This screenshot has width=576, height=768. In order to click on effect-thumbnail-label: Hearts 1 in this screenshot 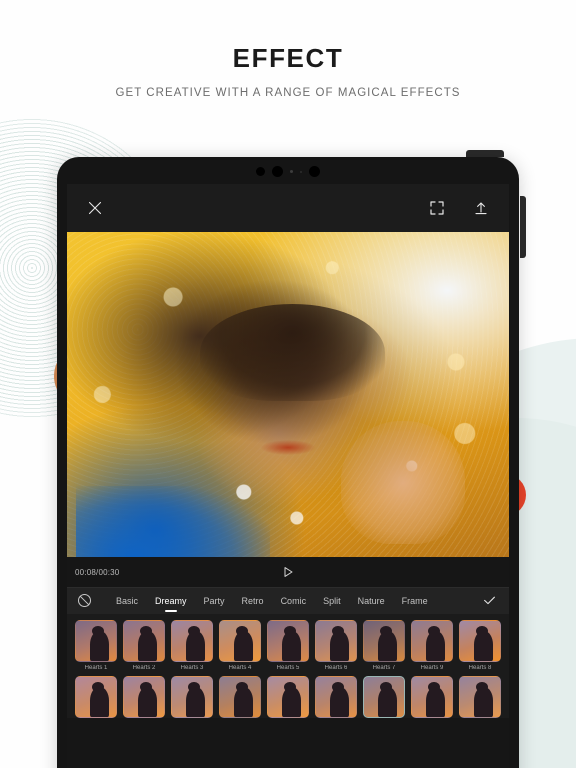, I will do `click(96, 668)`.